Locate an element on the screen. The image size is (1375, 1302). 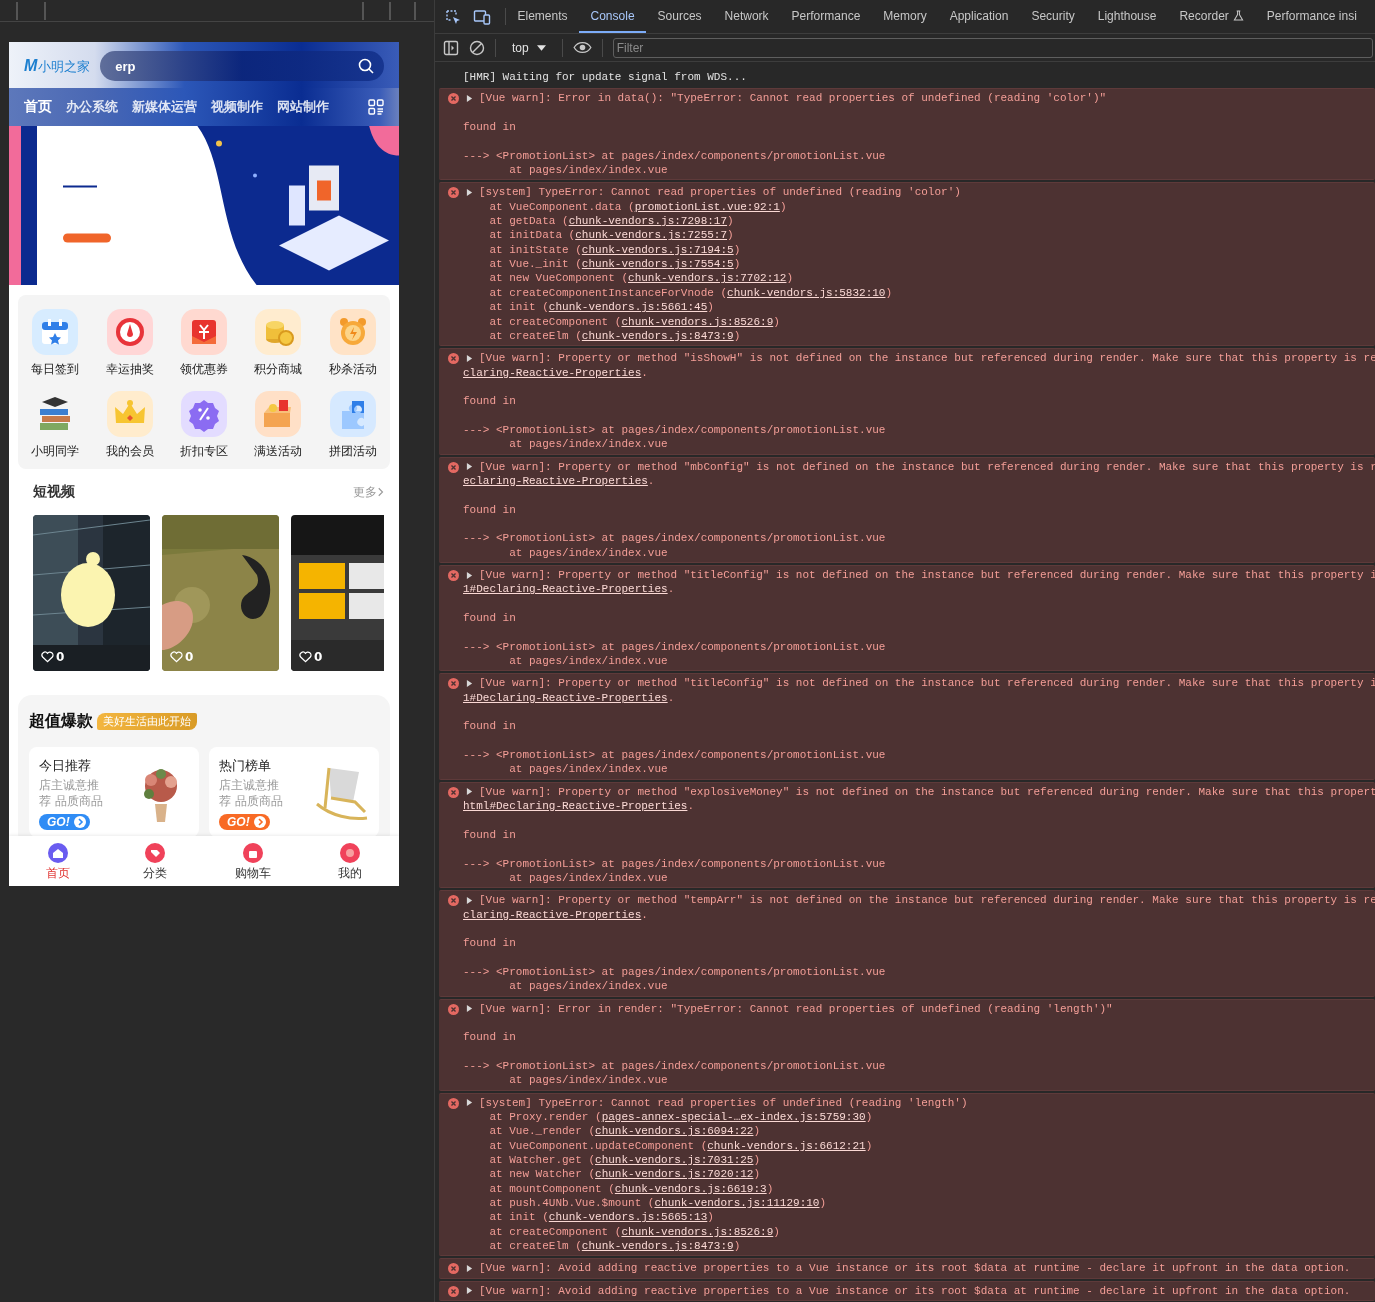
message-line: at mountComponent (chunk-vendors.js:6619:3) is located at coordinates (631, 1189).